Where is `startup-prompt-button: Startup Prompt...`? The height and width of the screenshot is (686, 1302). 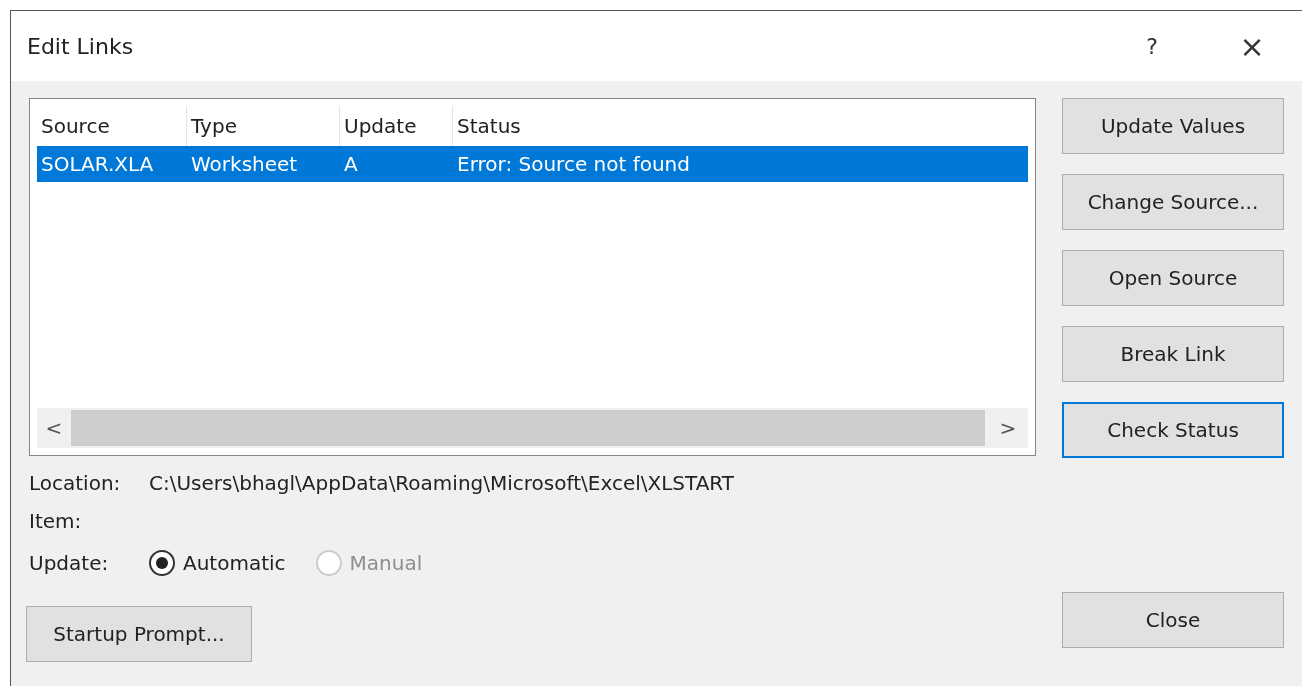
startup-prompt-button: Startup Prompt... is located at coordinates (139, 634).